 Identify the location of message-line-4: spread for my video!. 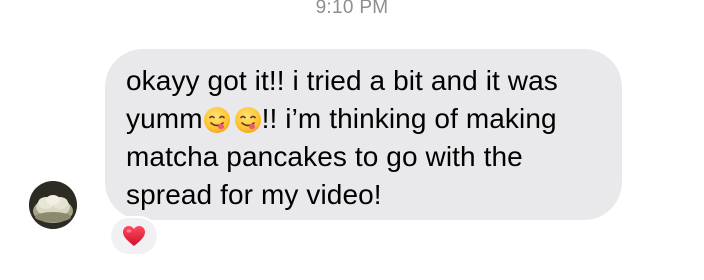
(254, 194).